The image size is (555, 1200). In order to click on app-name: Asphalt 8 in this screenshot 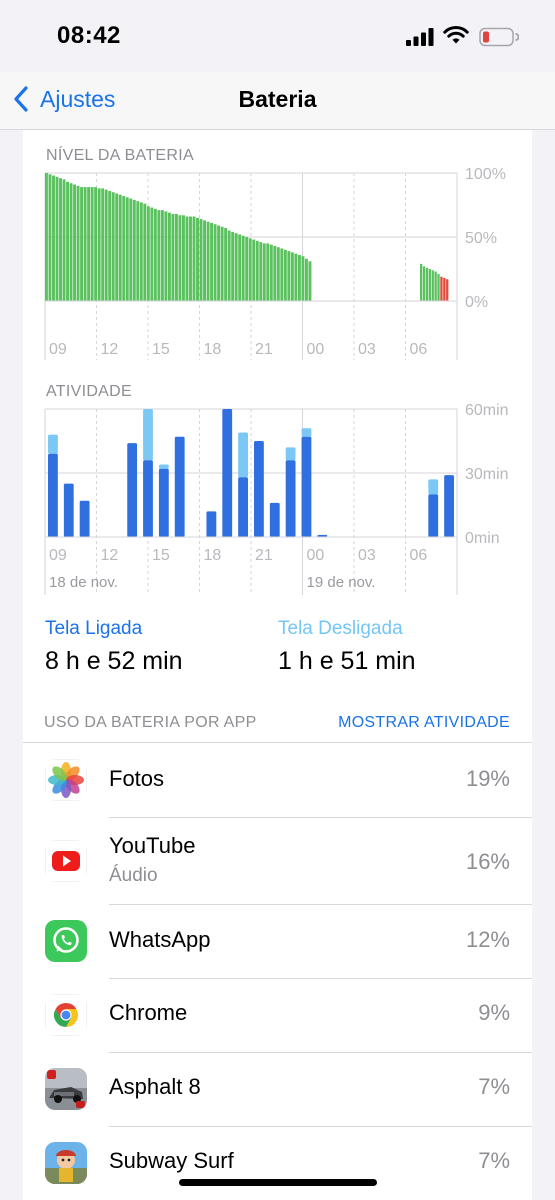, I will do `click(155, 1086)`.